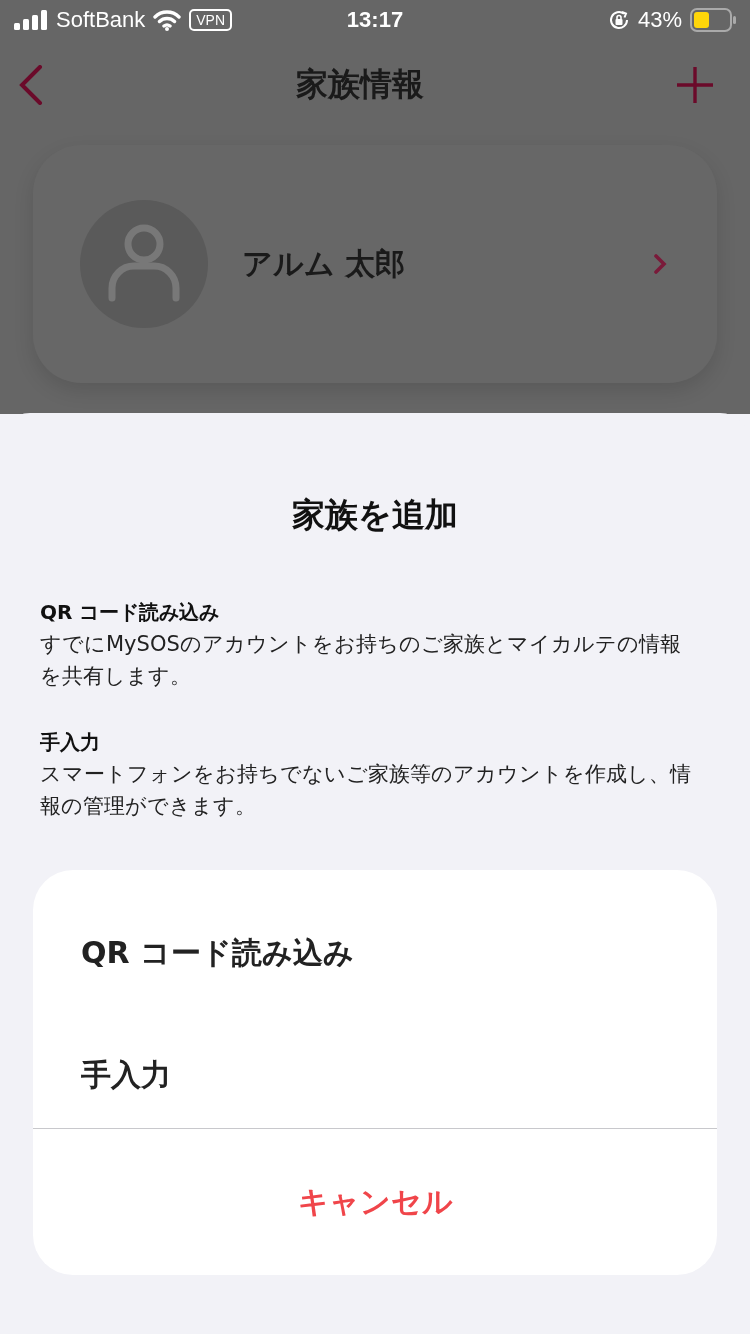  Describe the element at coordinates (659, 20) in the screenshot. I see `battery-percent: 43%` at that location.